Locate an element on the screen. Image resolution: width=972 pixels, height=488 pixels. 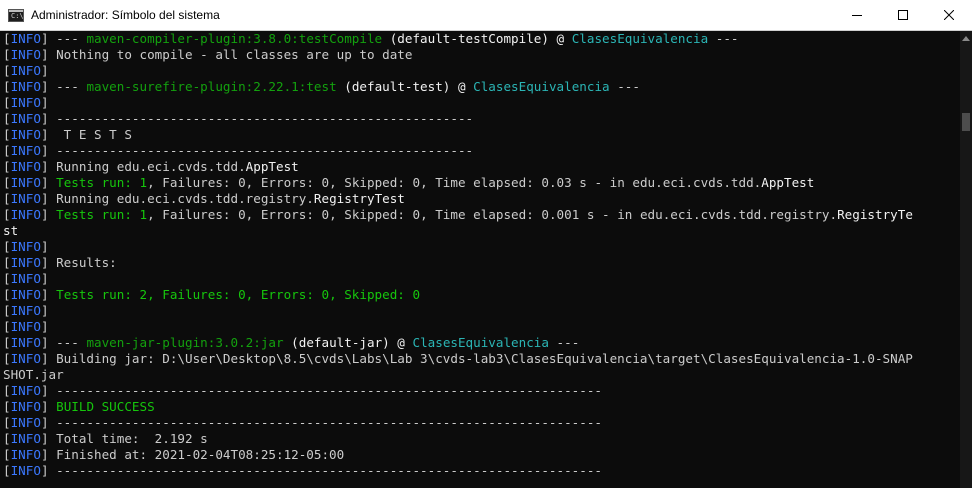
console-line: [INFO] BUILD SUCCESS is located at coordinates (481, 407).